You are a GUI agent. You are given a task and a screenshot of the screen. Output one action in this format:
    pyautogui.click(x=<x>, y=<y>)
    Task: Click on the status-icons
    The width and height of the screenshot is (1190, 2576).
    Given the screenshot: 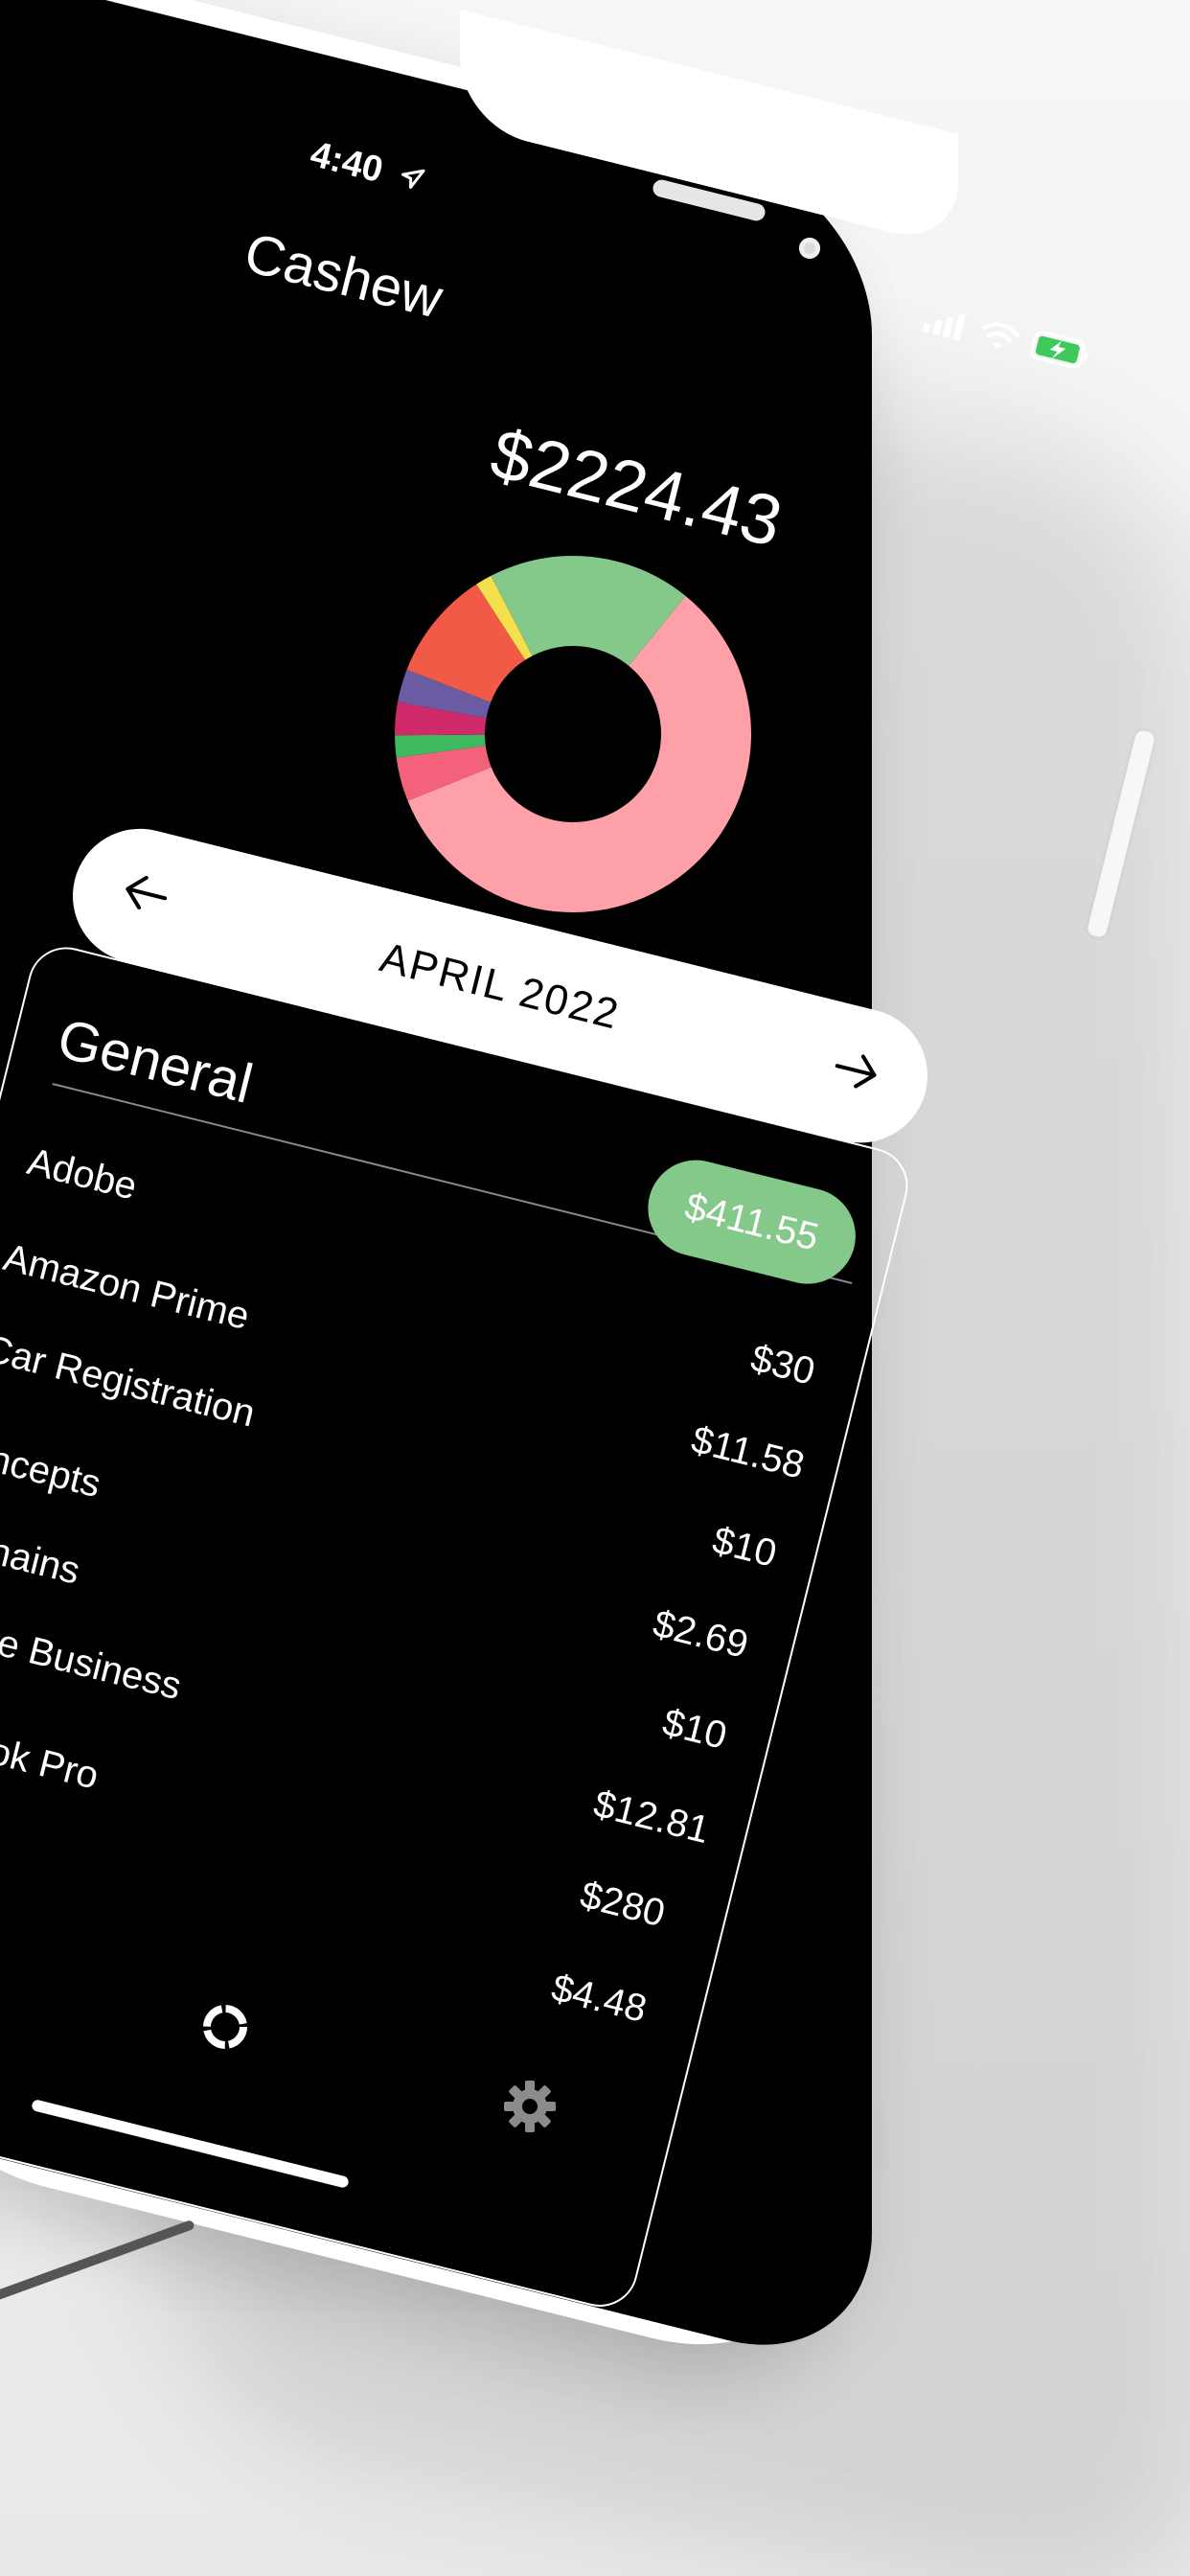 What is the action you would take?
    pyautogui.click(x=1007, y=339)
    